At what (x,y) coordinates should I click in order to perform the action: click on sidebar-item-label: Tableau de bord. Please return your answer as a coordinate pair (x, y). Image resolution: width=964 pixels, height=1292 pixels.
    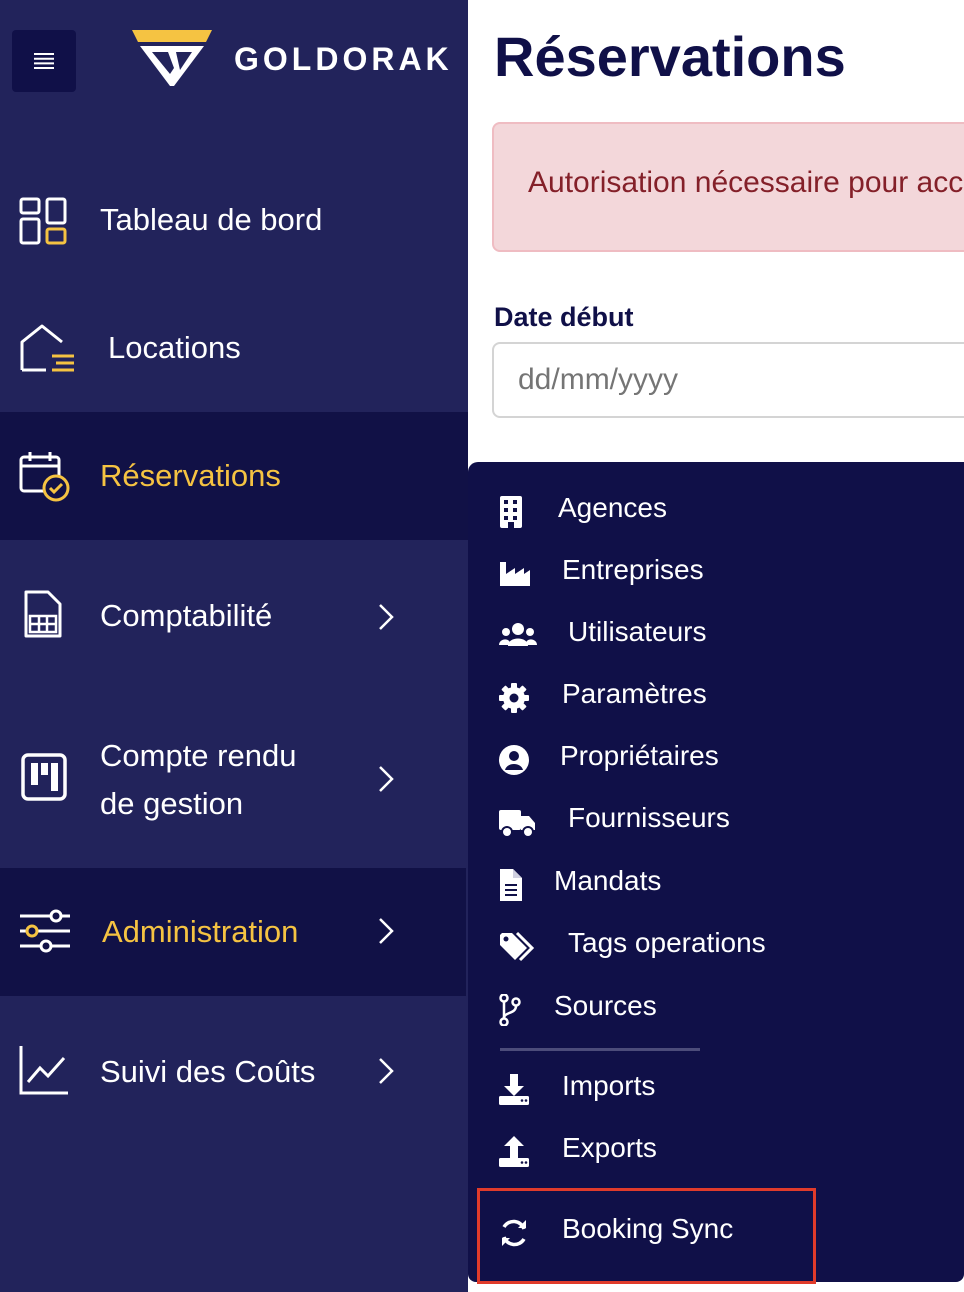
    Looking at the image, I should click on (211, 219).